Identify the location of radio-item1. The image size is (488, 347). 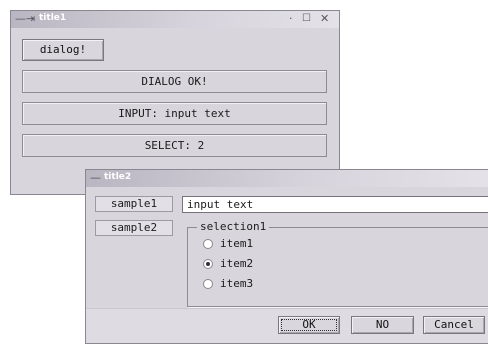
(208, 244).